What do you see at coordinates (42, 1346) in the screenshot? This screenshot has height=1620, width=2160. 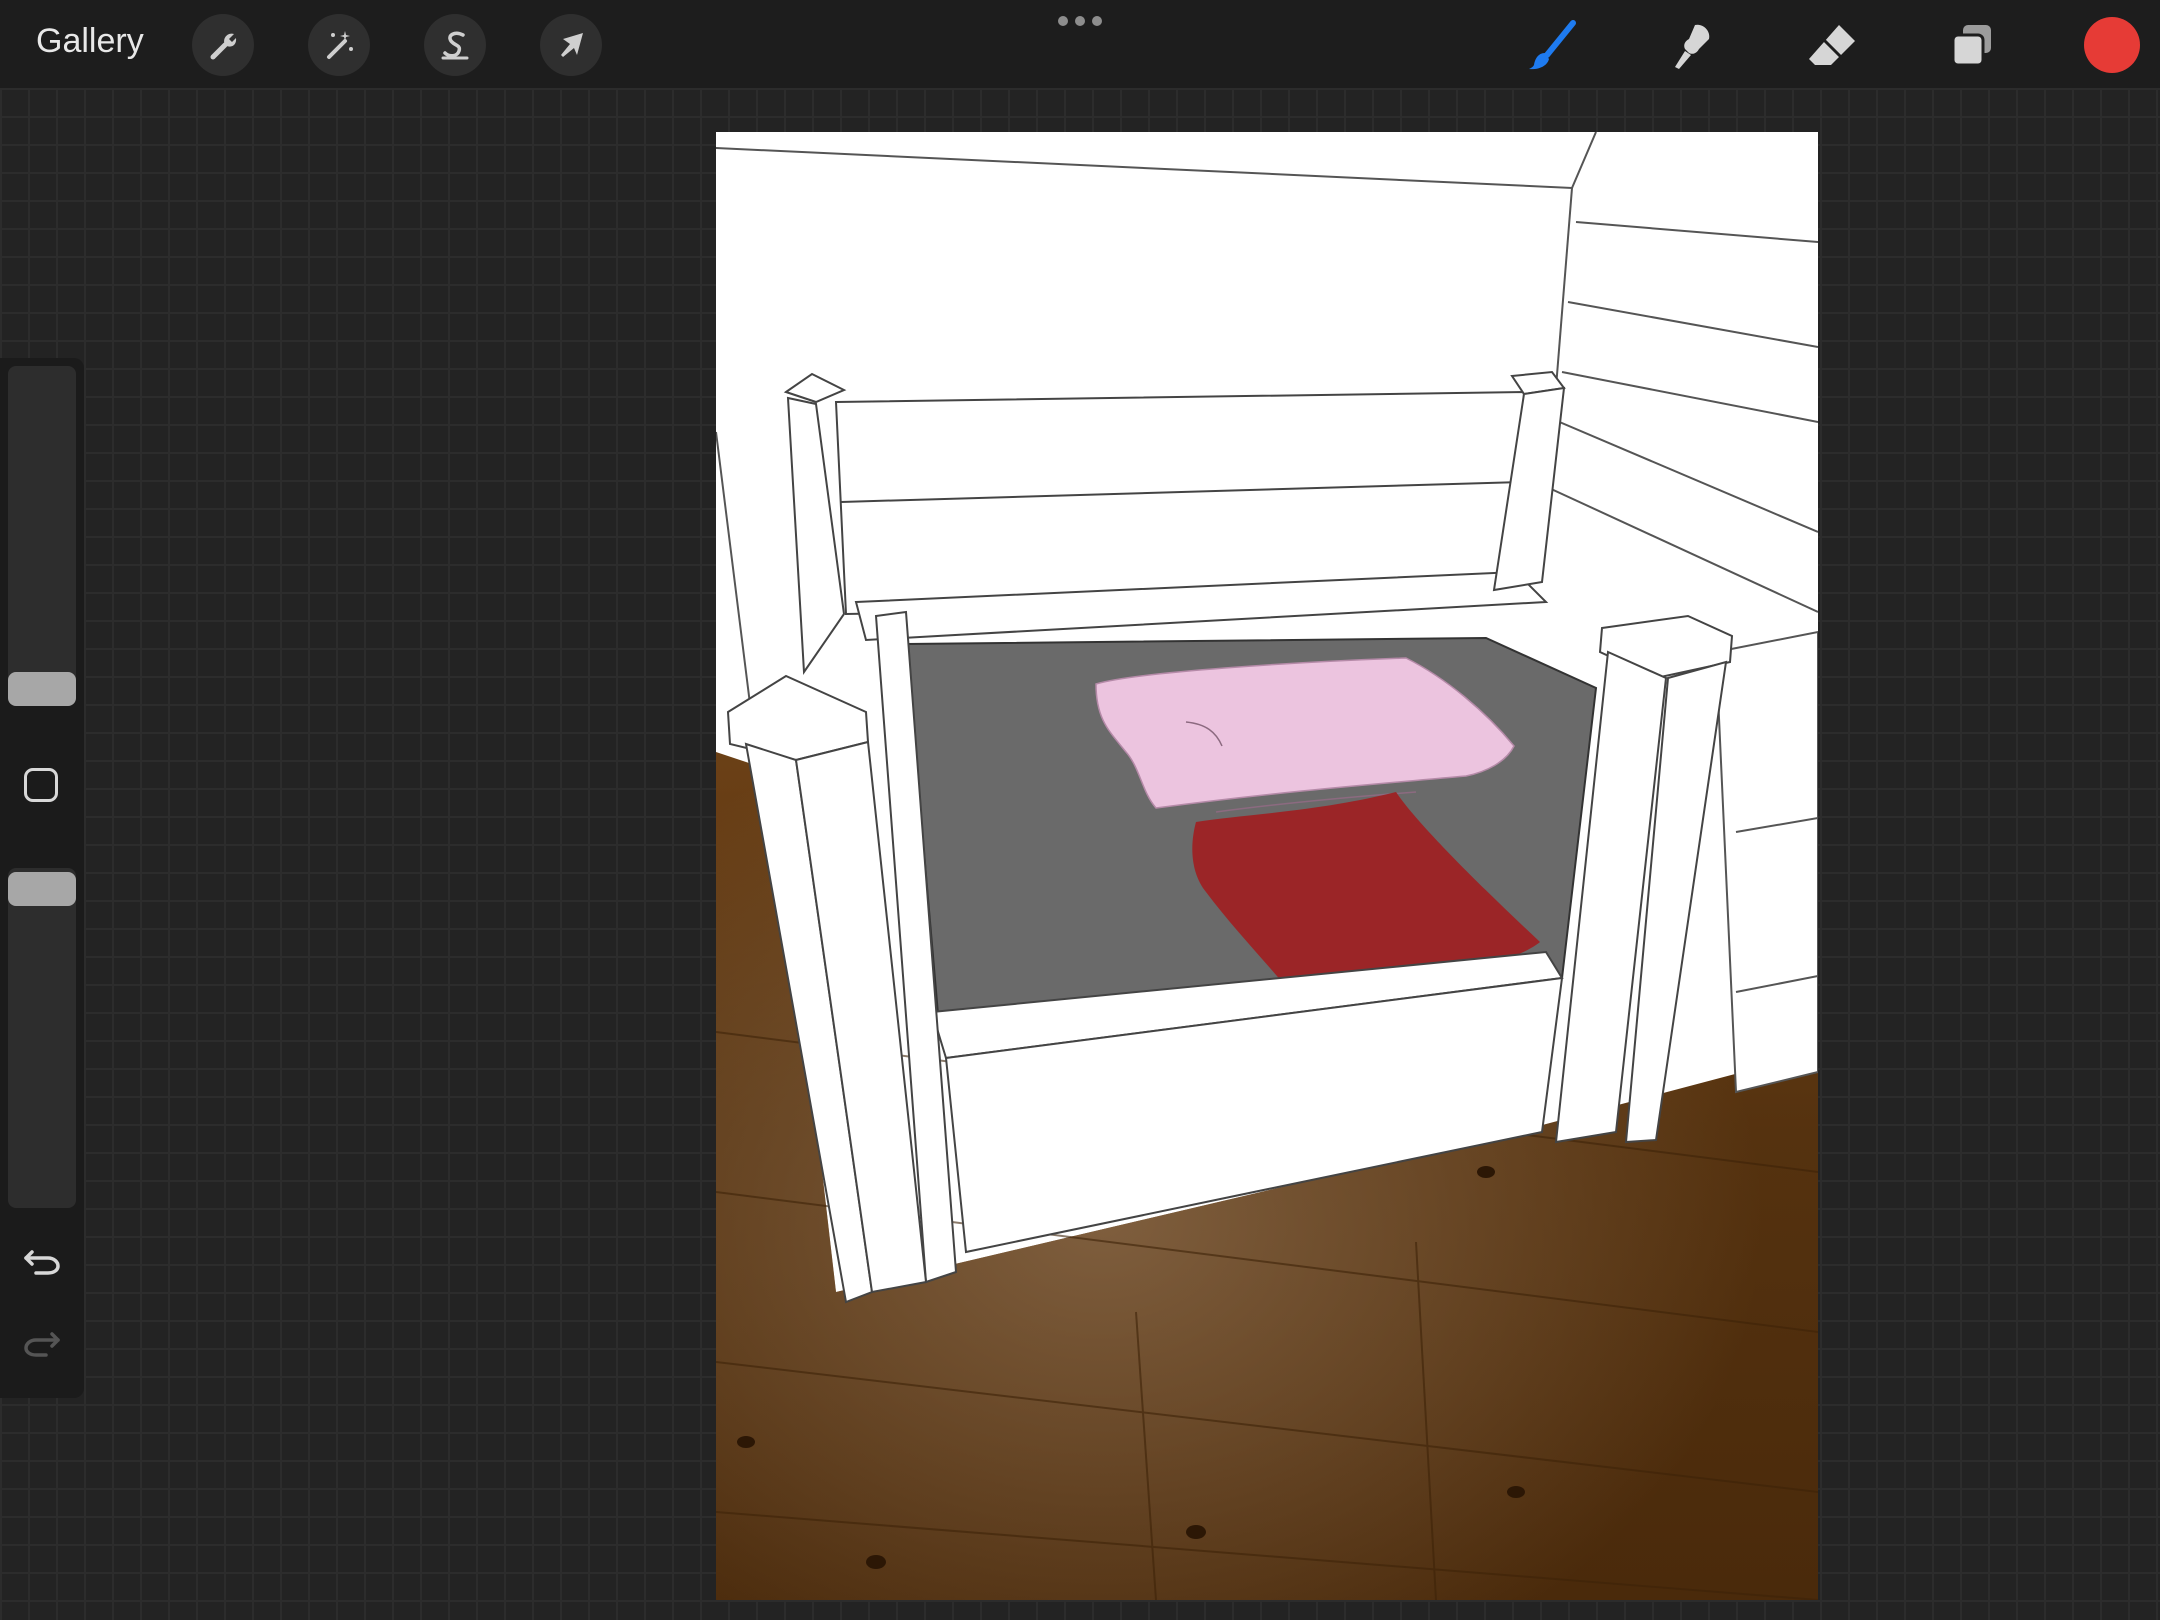 I see `redo-icon` at bounding box center [42, 1346].